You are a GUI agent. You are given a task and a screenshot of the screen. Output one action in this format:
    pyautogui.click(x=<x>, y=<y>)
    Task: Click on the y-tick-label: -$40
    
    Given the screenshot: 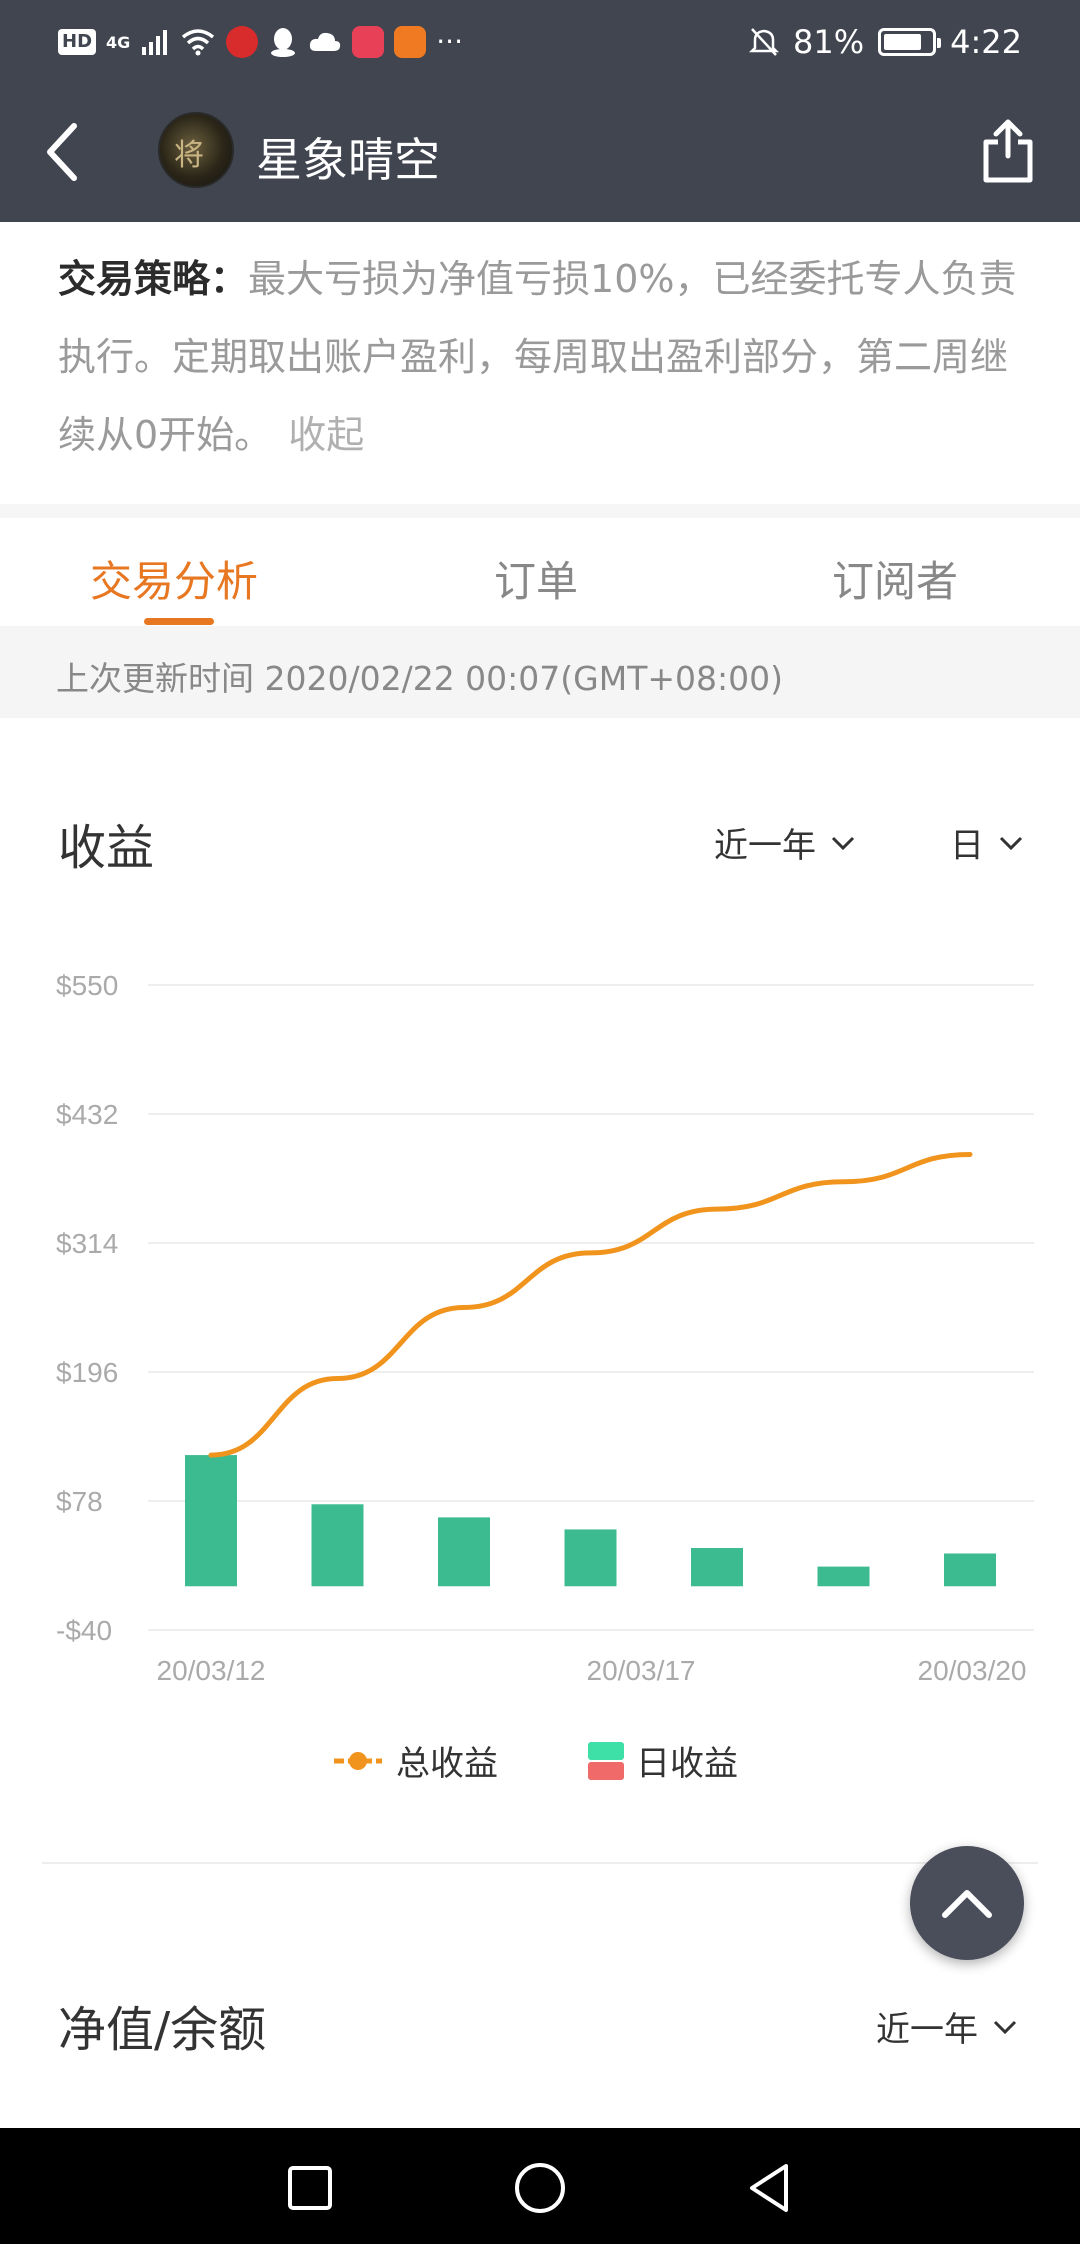 What is the action you would take?
    pyautogui.click(x=84, y=1630)
    